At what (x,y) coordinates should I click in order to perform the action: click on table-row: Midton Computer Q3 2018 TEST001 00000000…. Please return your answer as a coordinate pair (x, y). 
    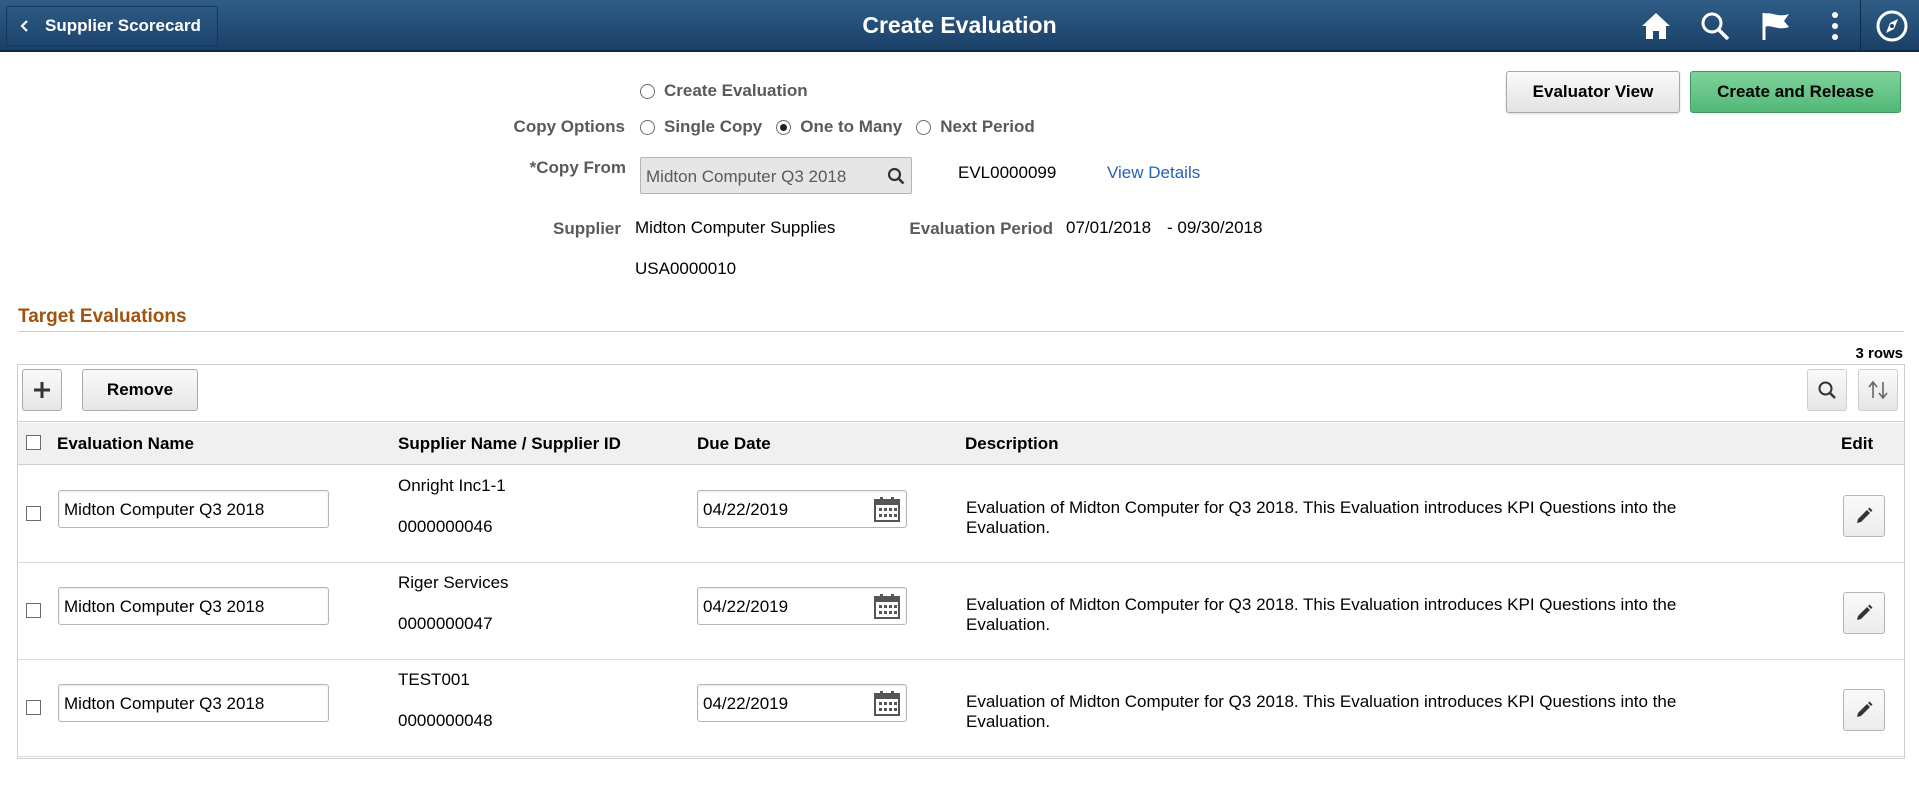
    Looking at the image, I should click on (961, 708).